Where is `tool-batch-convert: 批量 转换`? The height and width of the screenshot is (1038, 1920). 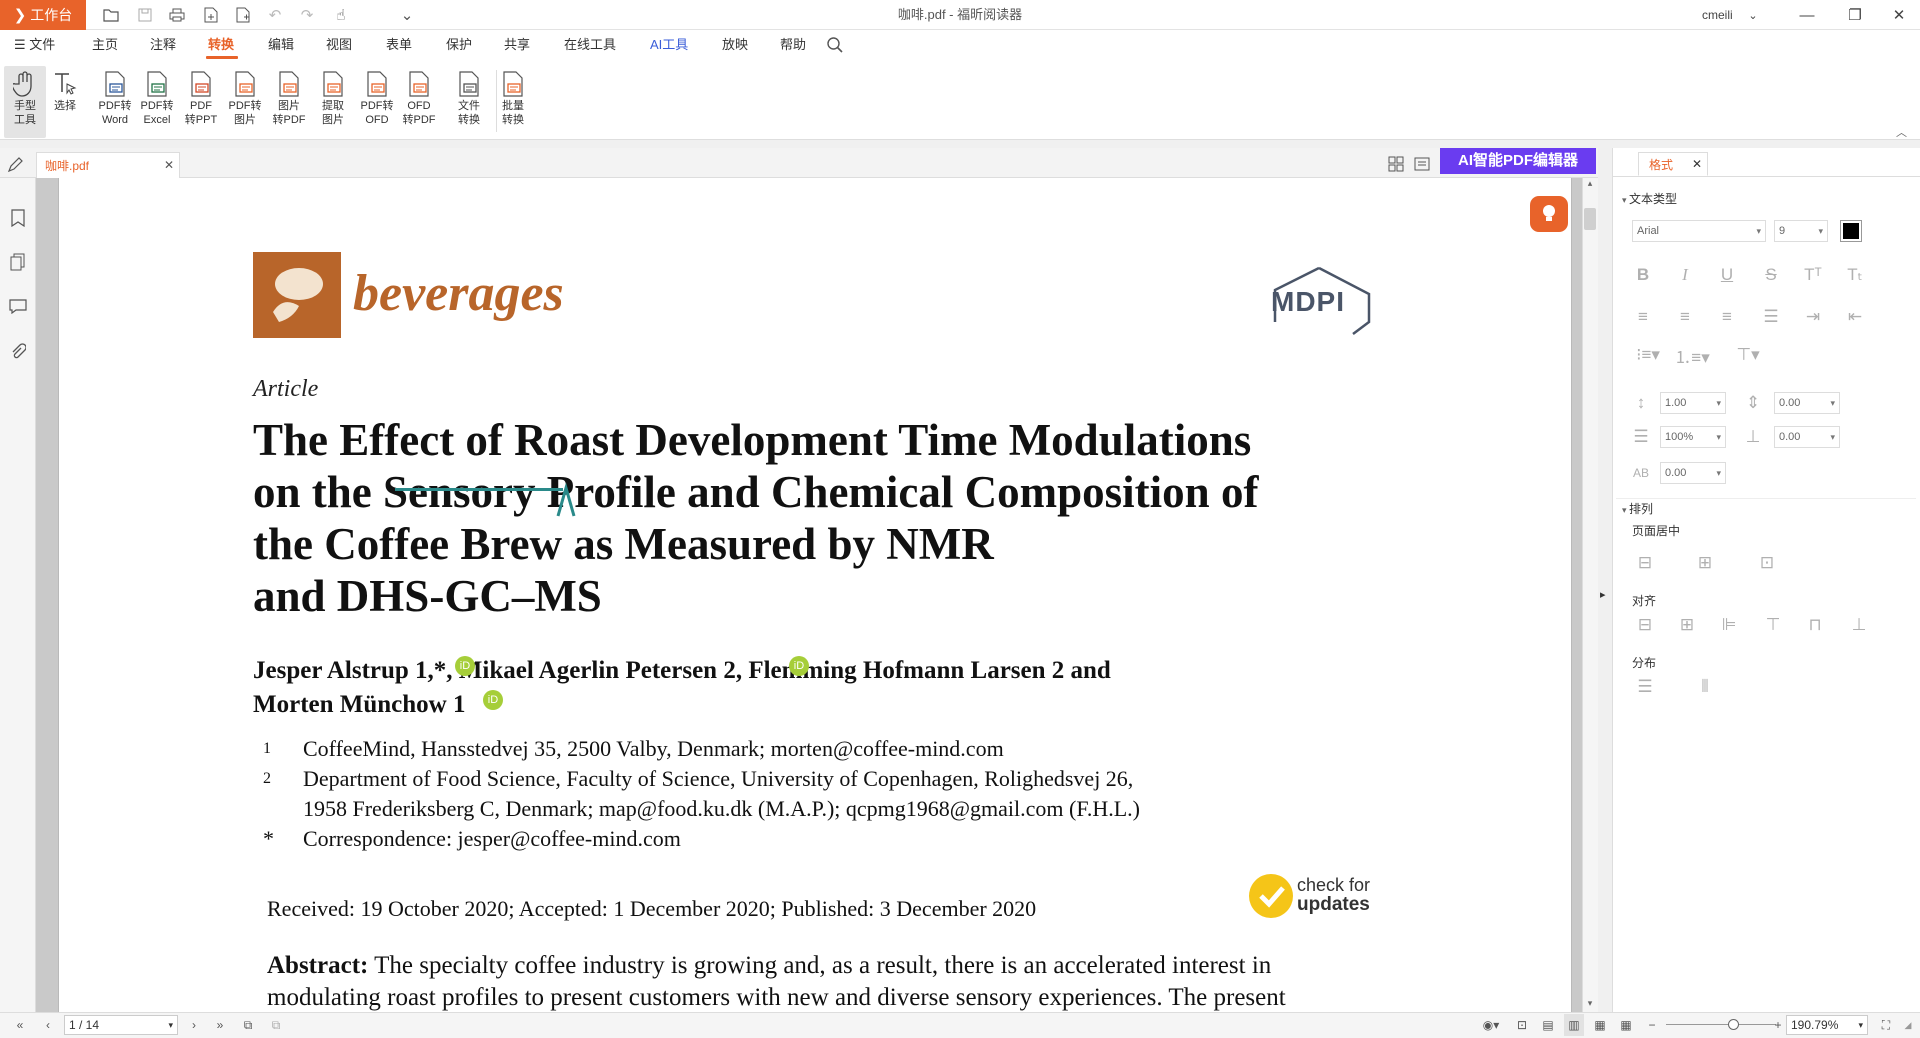
tool-batch-convert: 批量 转换 is located at coordinates (513, 102).